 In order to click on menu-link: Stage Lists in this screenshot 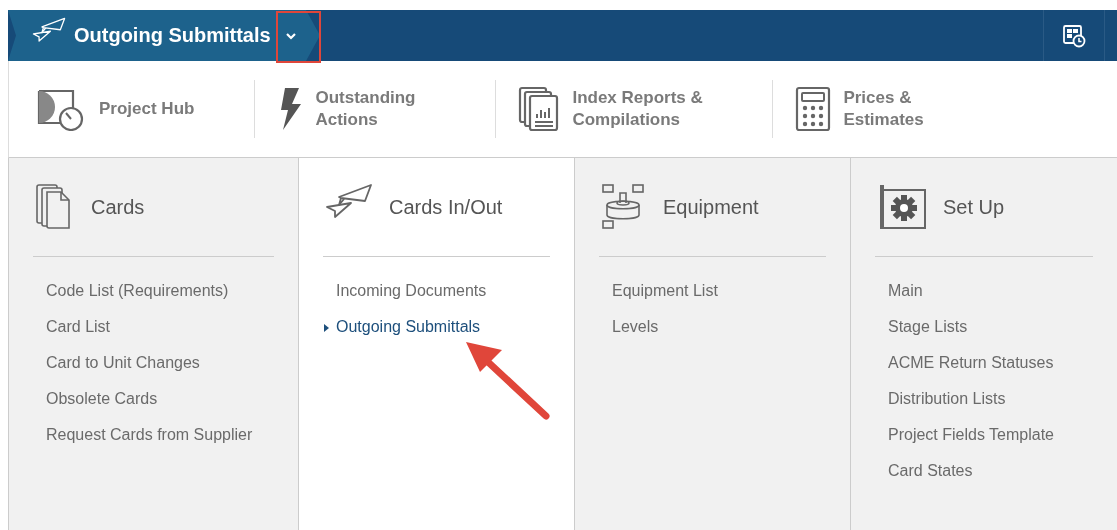, I will do `click(984, 327)`.